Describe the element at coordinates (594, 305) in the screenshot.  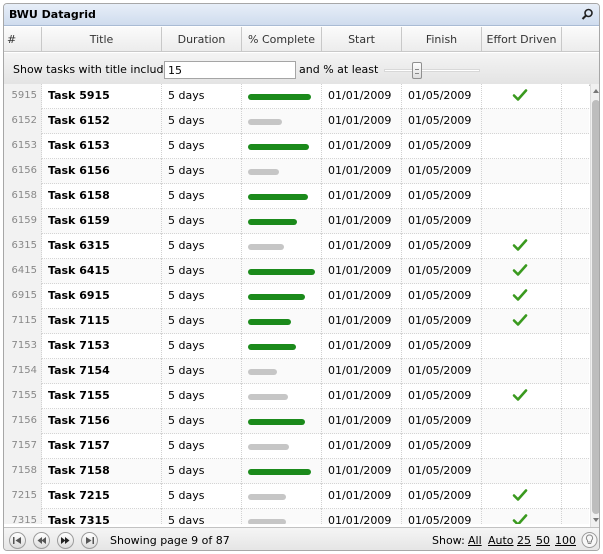
I see `vertical-scrollbar` at that location.